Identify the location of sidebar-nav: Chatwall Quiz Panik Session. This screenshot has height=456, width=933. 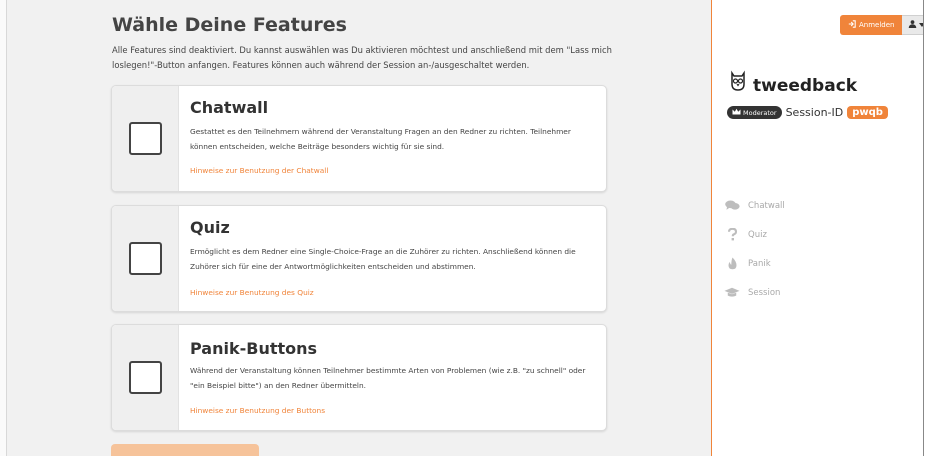
(754, 249).